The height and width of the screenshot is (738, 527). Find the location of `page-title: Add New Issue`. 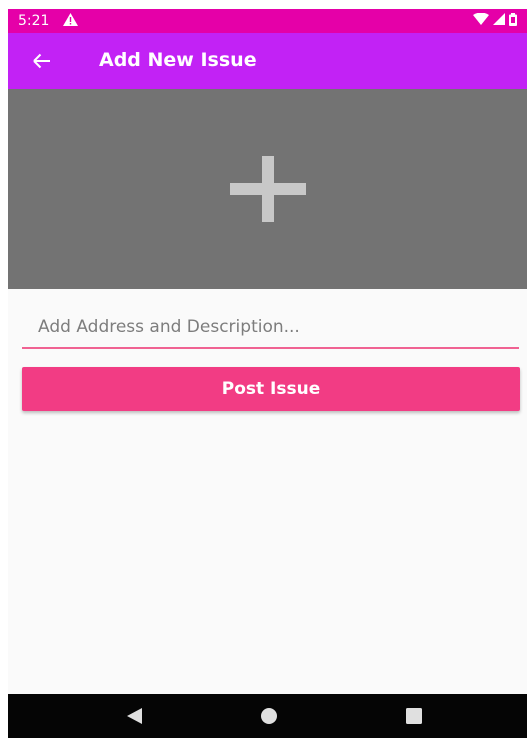

page-title: Add New Issue is located at coordinates (178, 60).